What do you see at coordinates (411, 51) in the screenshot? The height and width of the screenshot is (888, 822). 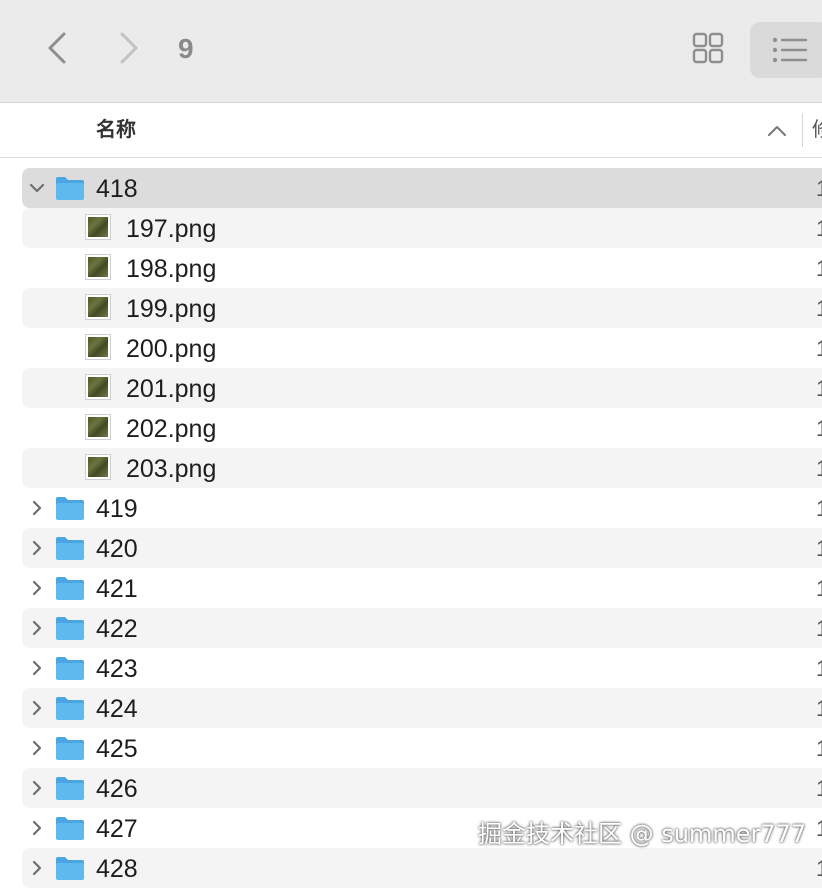 I see `toolbar: 9` at bounding box center [411, 51].